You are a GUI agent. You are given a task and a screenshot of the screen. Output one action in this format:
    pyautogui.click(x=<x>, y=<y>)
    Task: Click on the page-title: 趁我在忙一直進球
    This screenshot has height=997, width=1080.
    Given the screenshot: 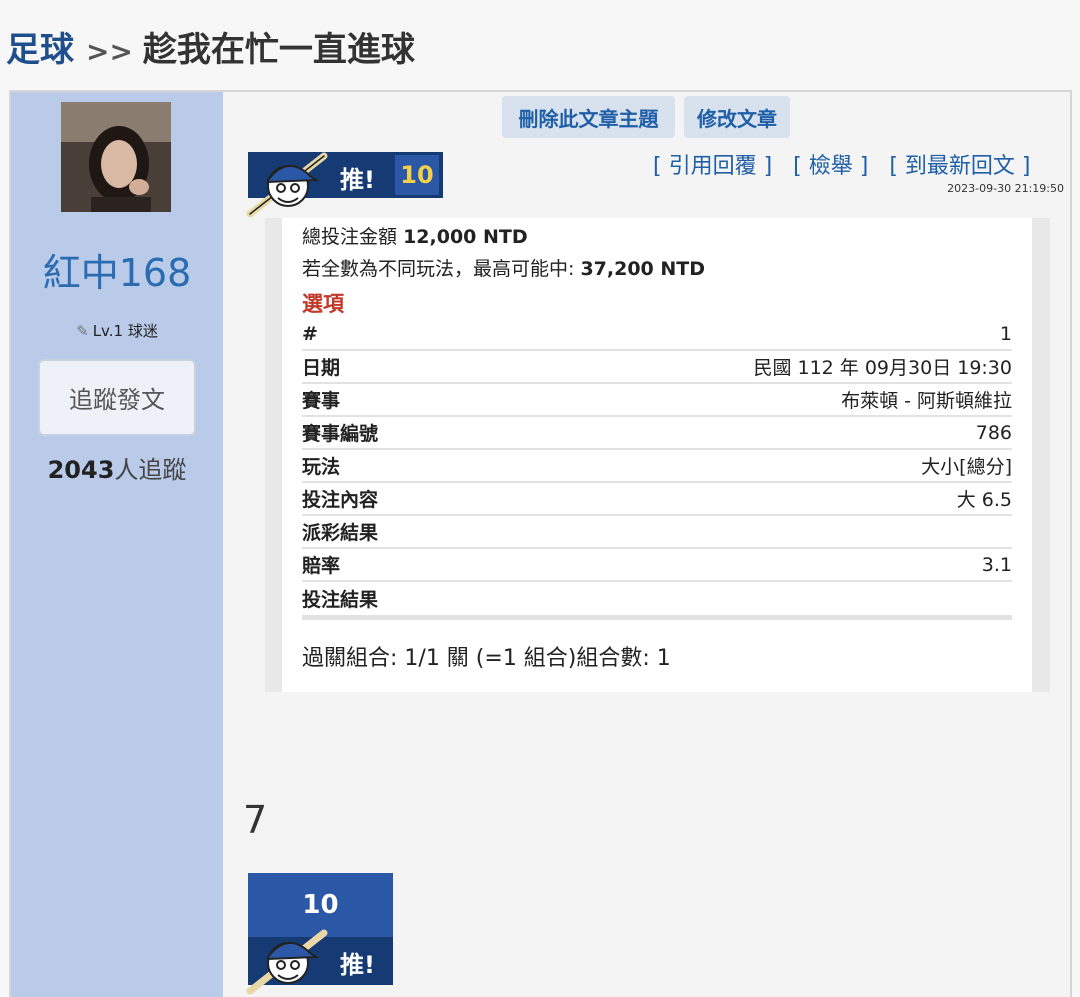 What is the action you would take?
    pyautogui.click(x=278, y=50)
    